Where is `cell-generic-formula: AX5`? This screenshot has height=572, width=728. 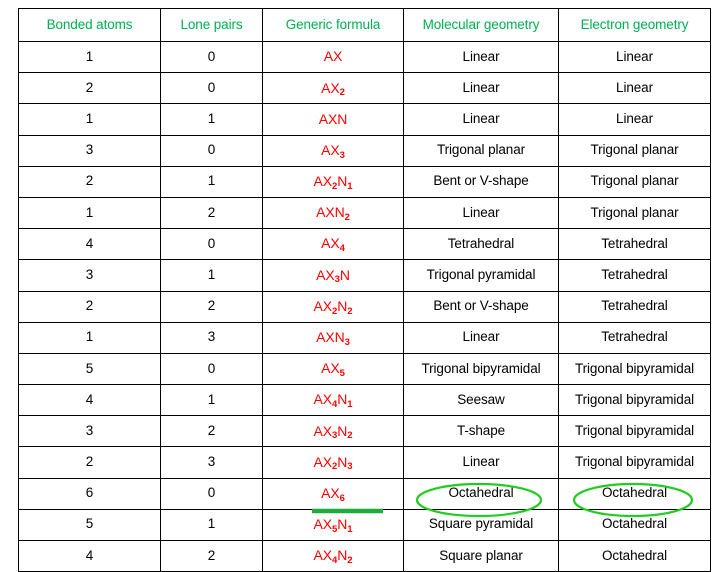
cell-generic-formula: AX5 is located at coordinates (333, 369).